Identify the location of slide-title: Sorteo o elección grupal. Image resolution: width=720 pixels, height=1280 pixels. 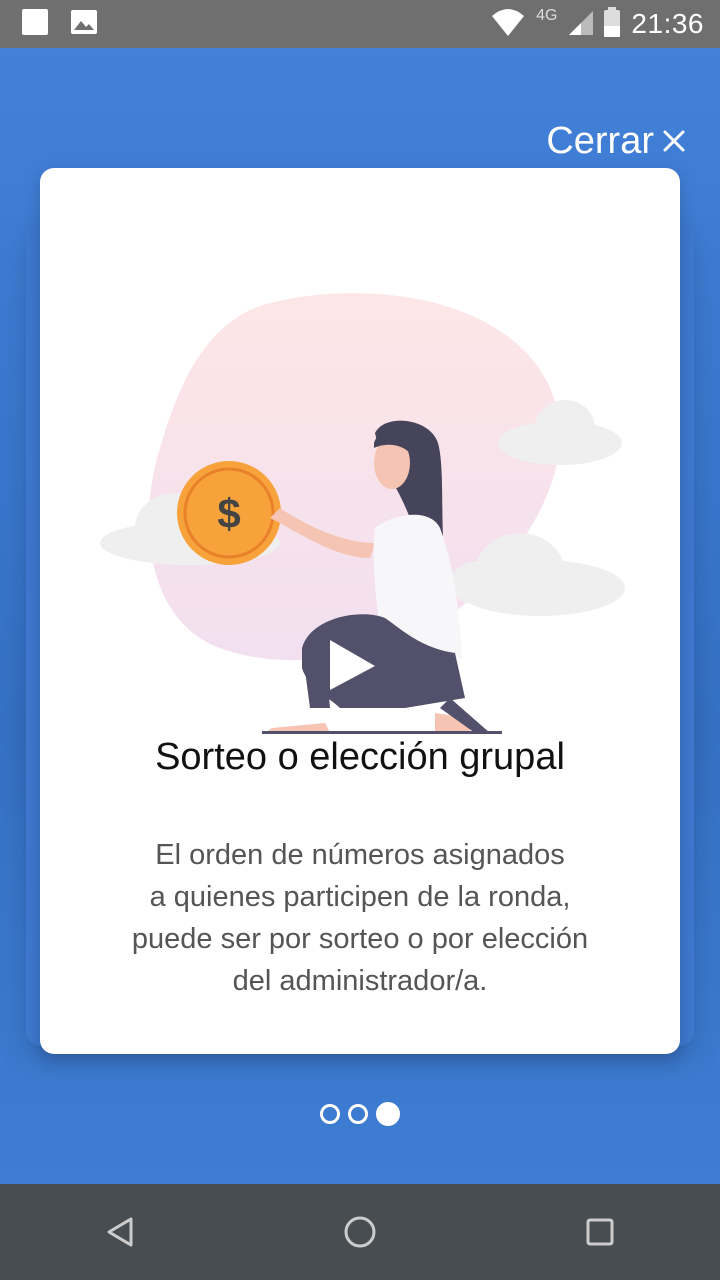
(360, 757).